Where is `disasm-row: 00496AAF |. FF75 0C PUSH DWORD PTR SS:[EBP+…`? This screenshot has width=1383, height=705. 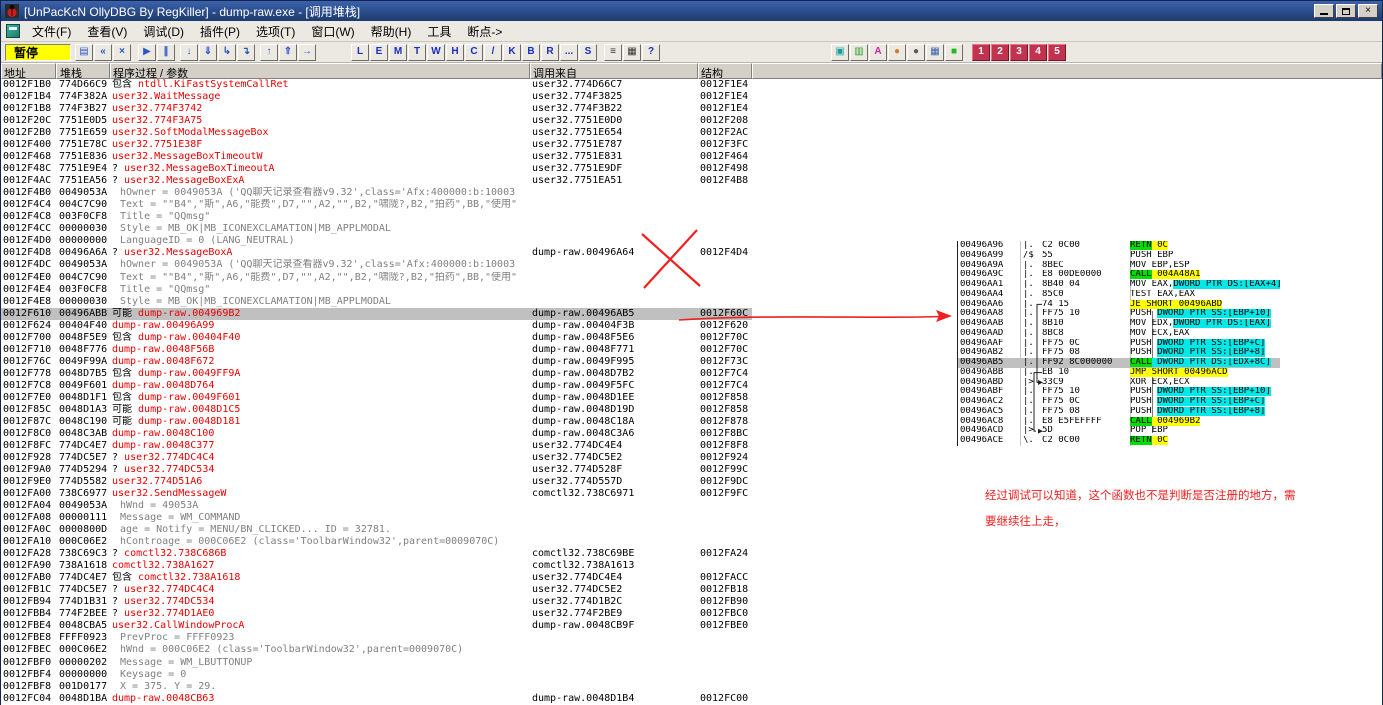
disasm-row: 00496AAF |. FF75 0C PUSH DWORD PTR SS:[EBP+… is located at coordinates (1119, 343).